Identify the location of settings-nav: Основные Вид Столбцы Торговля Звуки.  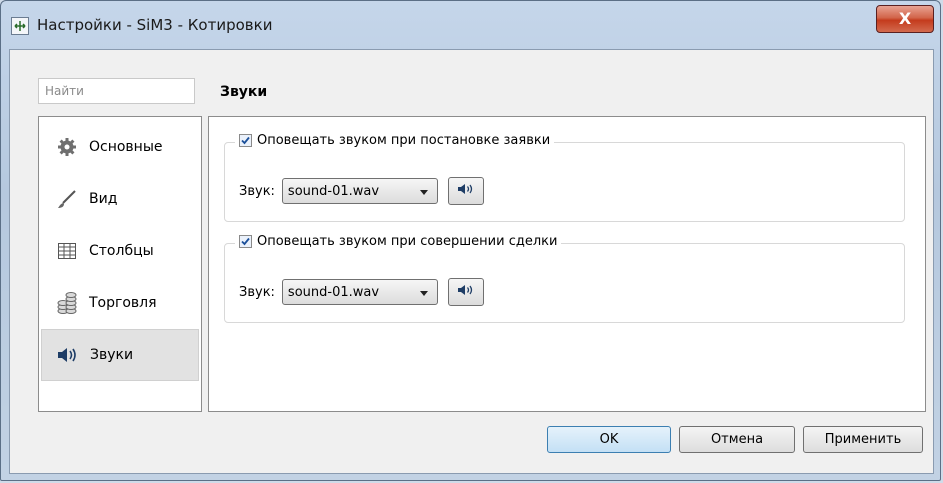
(120, 264).